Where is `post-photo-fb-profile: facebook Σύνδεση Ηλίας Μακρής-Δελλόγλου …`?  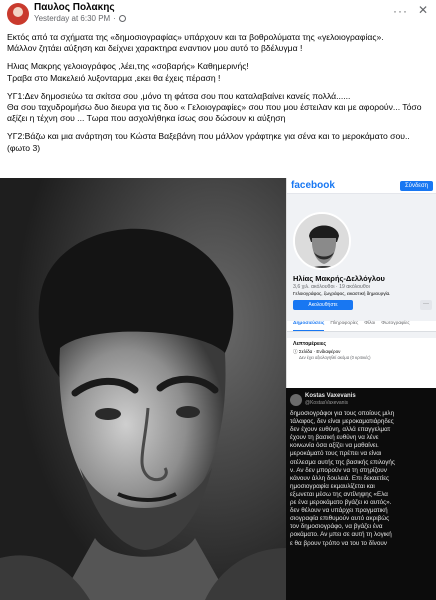
post-photo-fb-profile: facebook Σύνδεση Ηλίας Μακρής-Δελλόγλου … is located at coordinates (361, 283).